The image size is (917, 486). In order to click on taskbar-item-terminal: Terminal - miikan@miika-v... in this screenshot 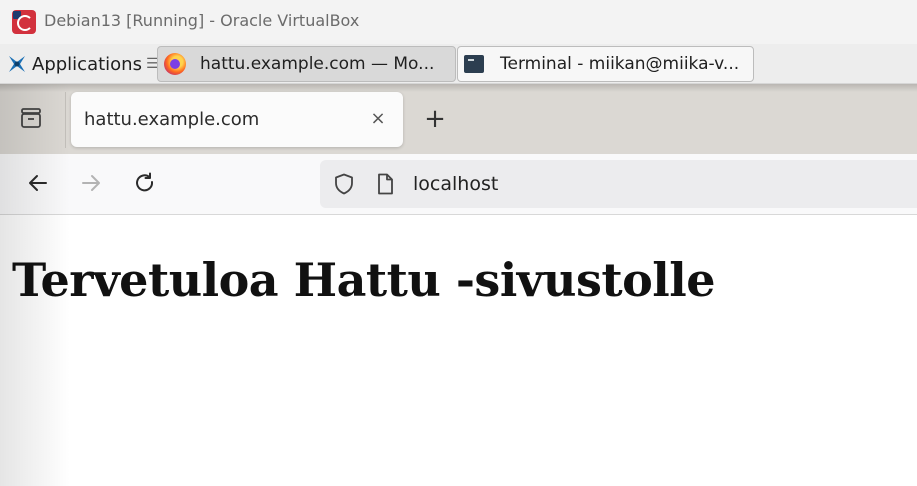, I will do `click(605, 64)`.